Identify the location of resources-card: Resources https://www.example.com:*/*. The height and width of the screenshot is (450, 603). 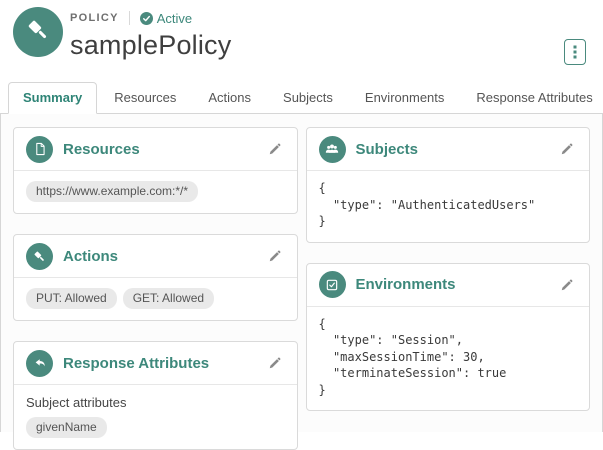
(155, 170).